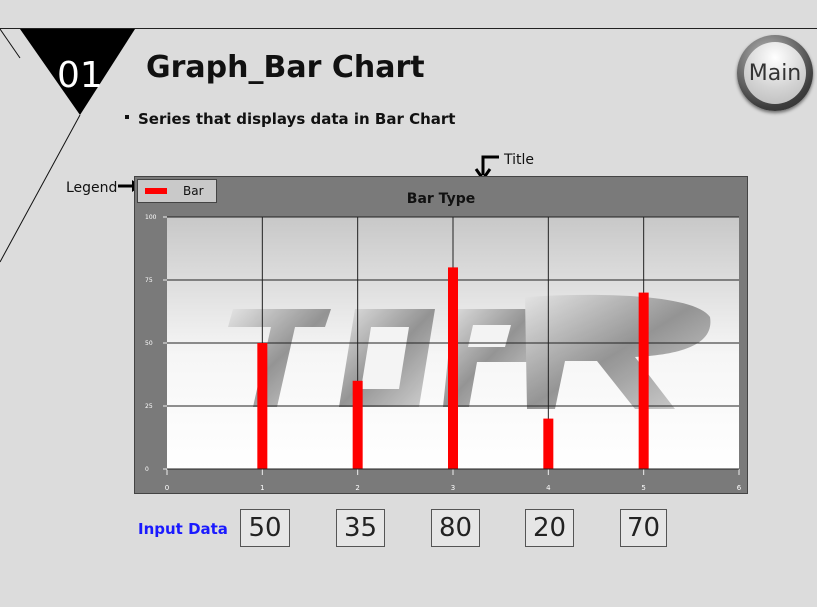  What do you see at coordinates (739, 488) in the screenshot?
I see `x-tick-label: 6` at bounding box center [739, 488].